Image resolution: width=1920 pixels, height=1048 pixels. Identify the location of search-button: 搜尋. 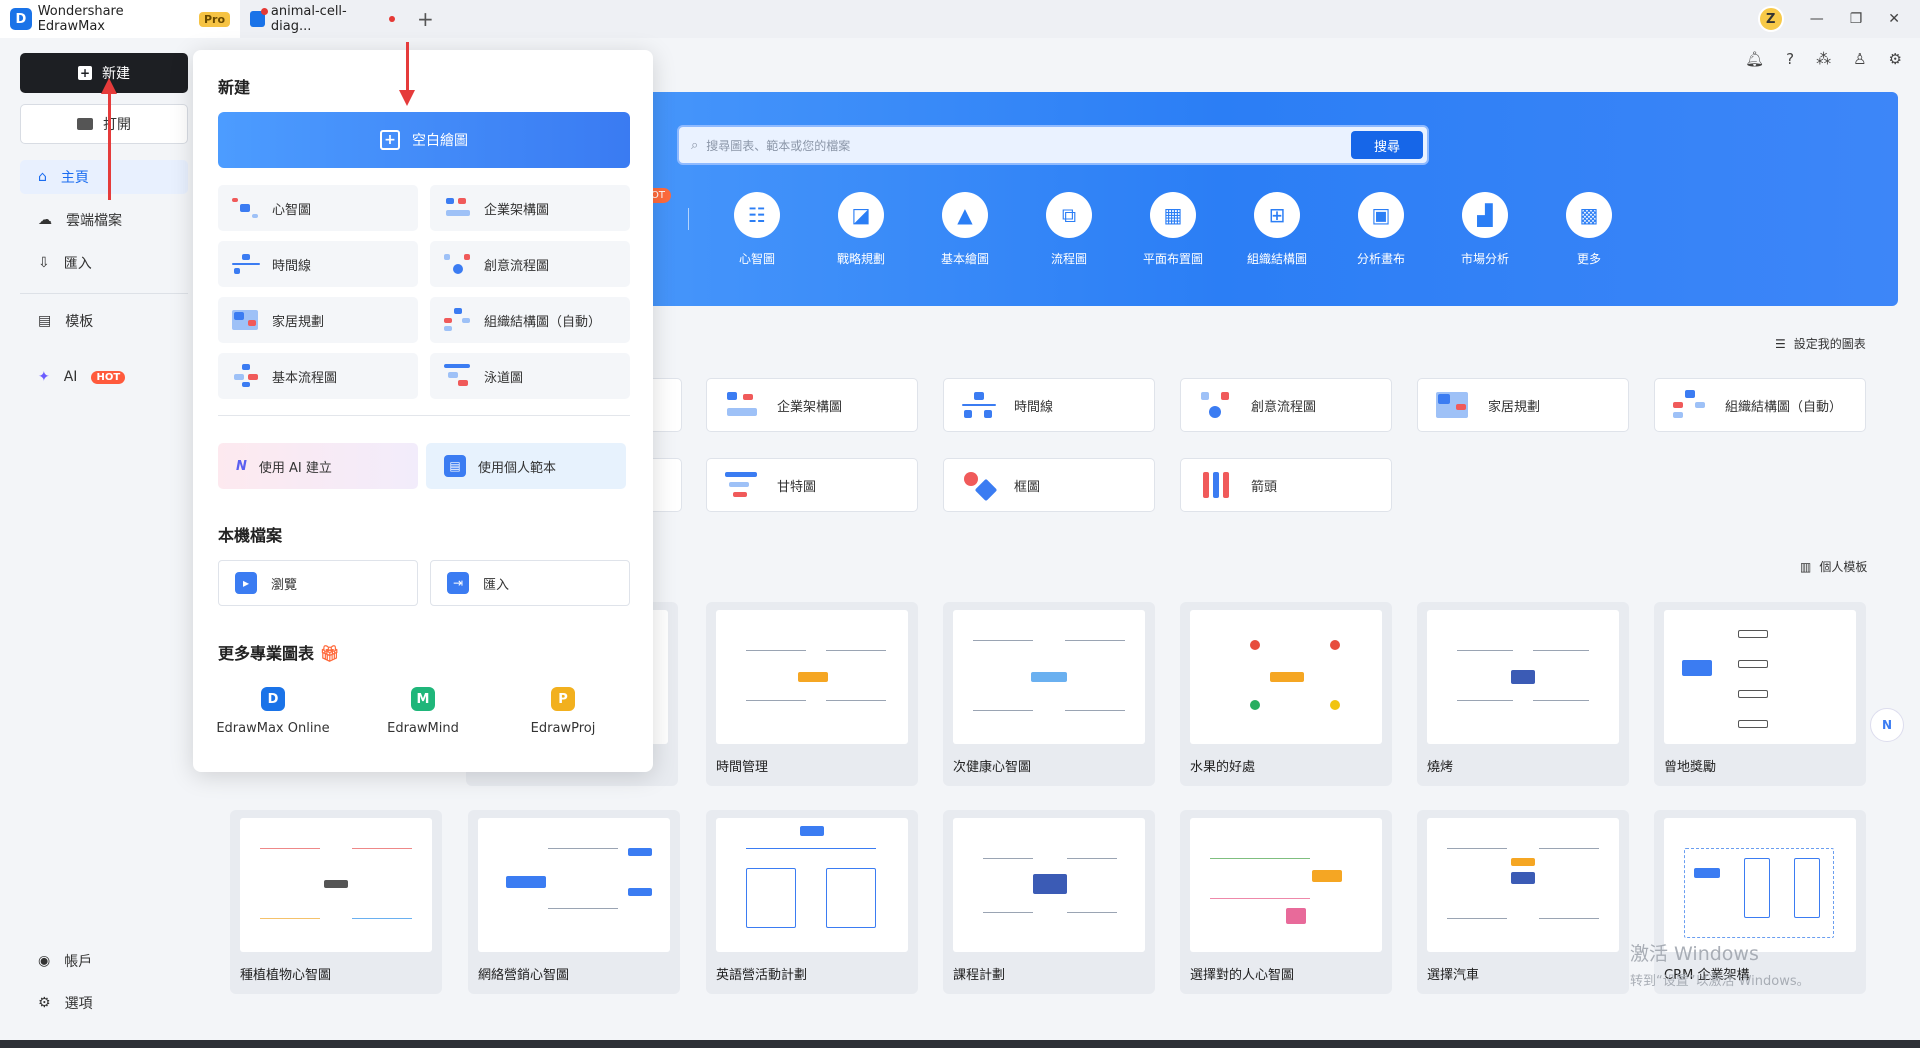
(1387, 145).